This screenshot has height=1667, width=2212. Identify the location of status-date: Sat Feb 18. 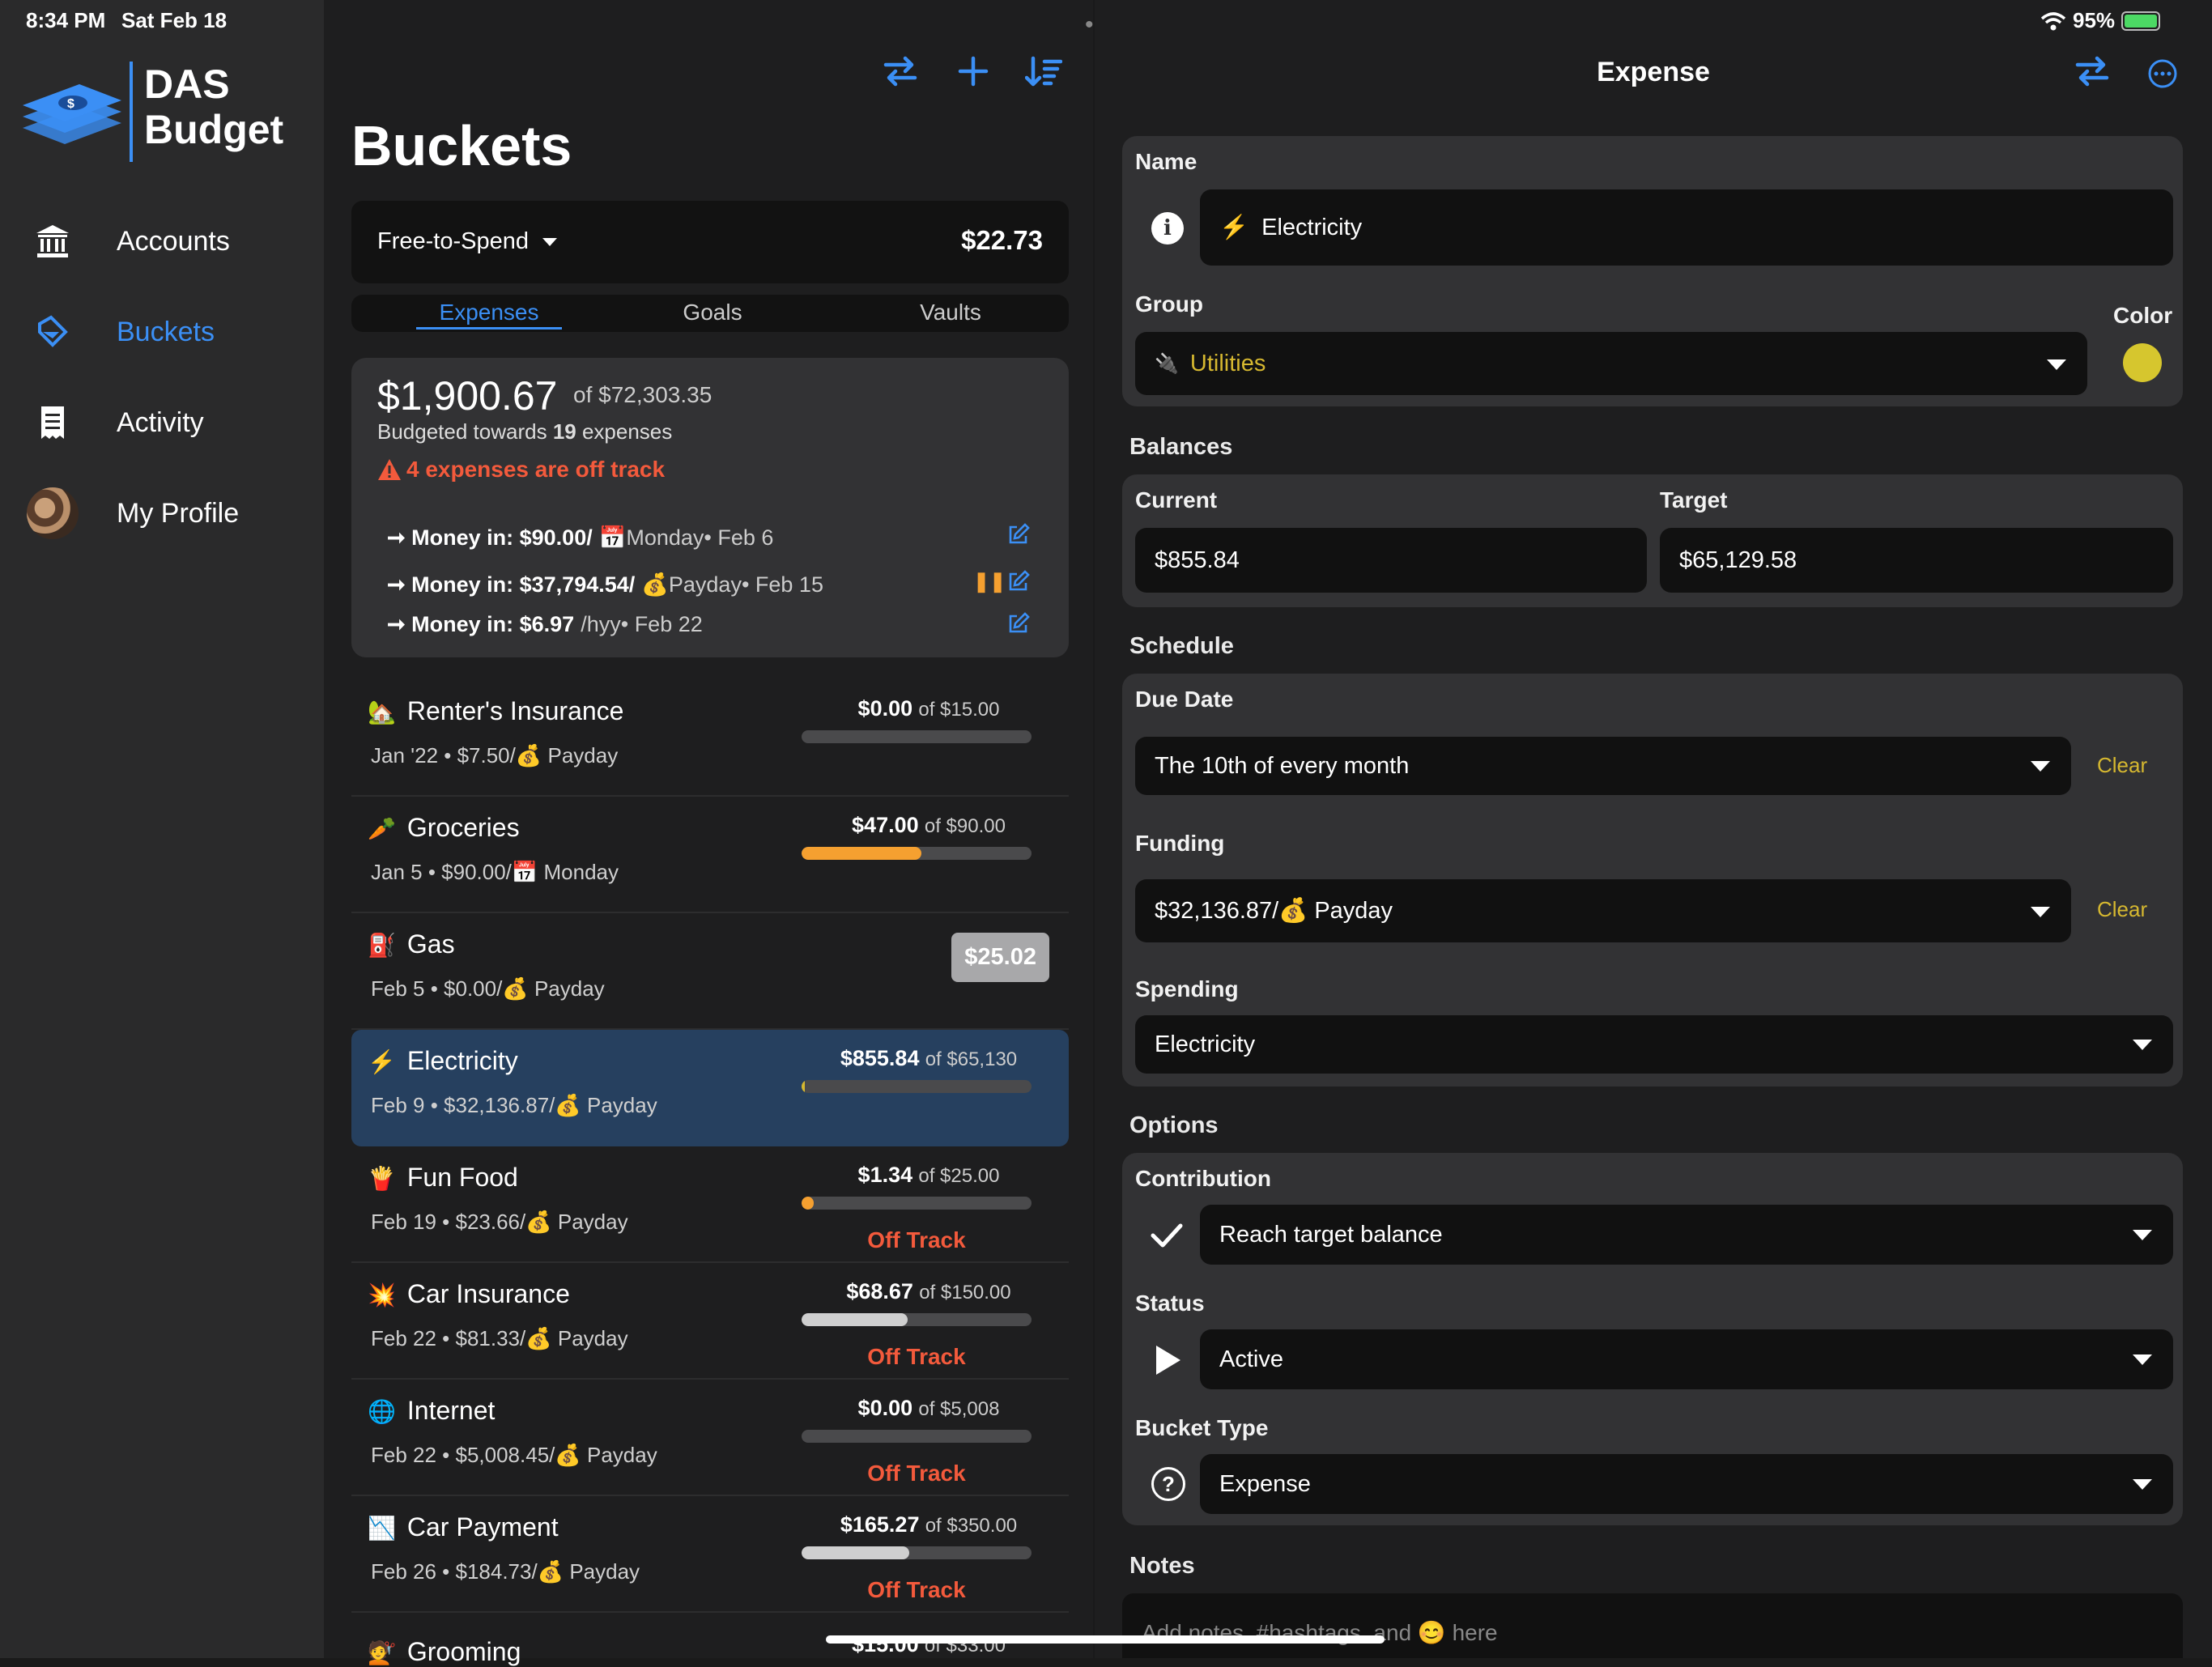
(175, 20).